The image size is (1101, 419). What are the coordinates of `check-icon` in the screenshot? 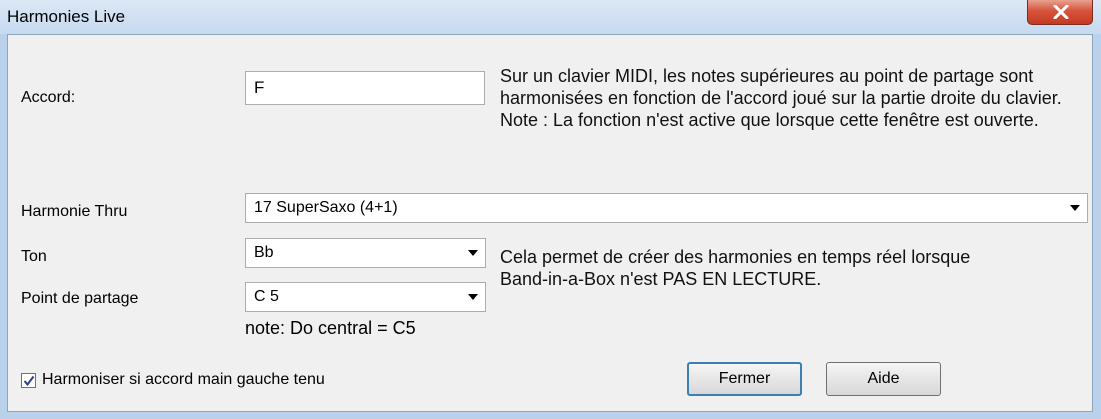 It's located at (29, 381).